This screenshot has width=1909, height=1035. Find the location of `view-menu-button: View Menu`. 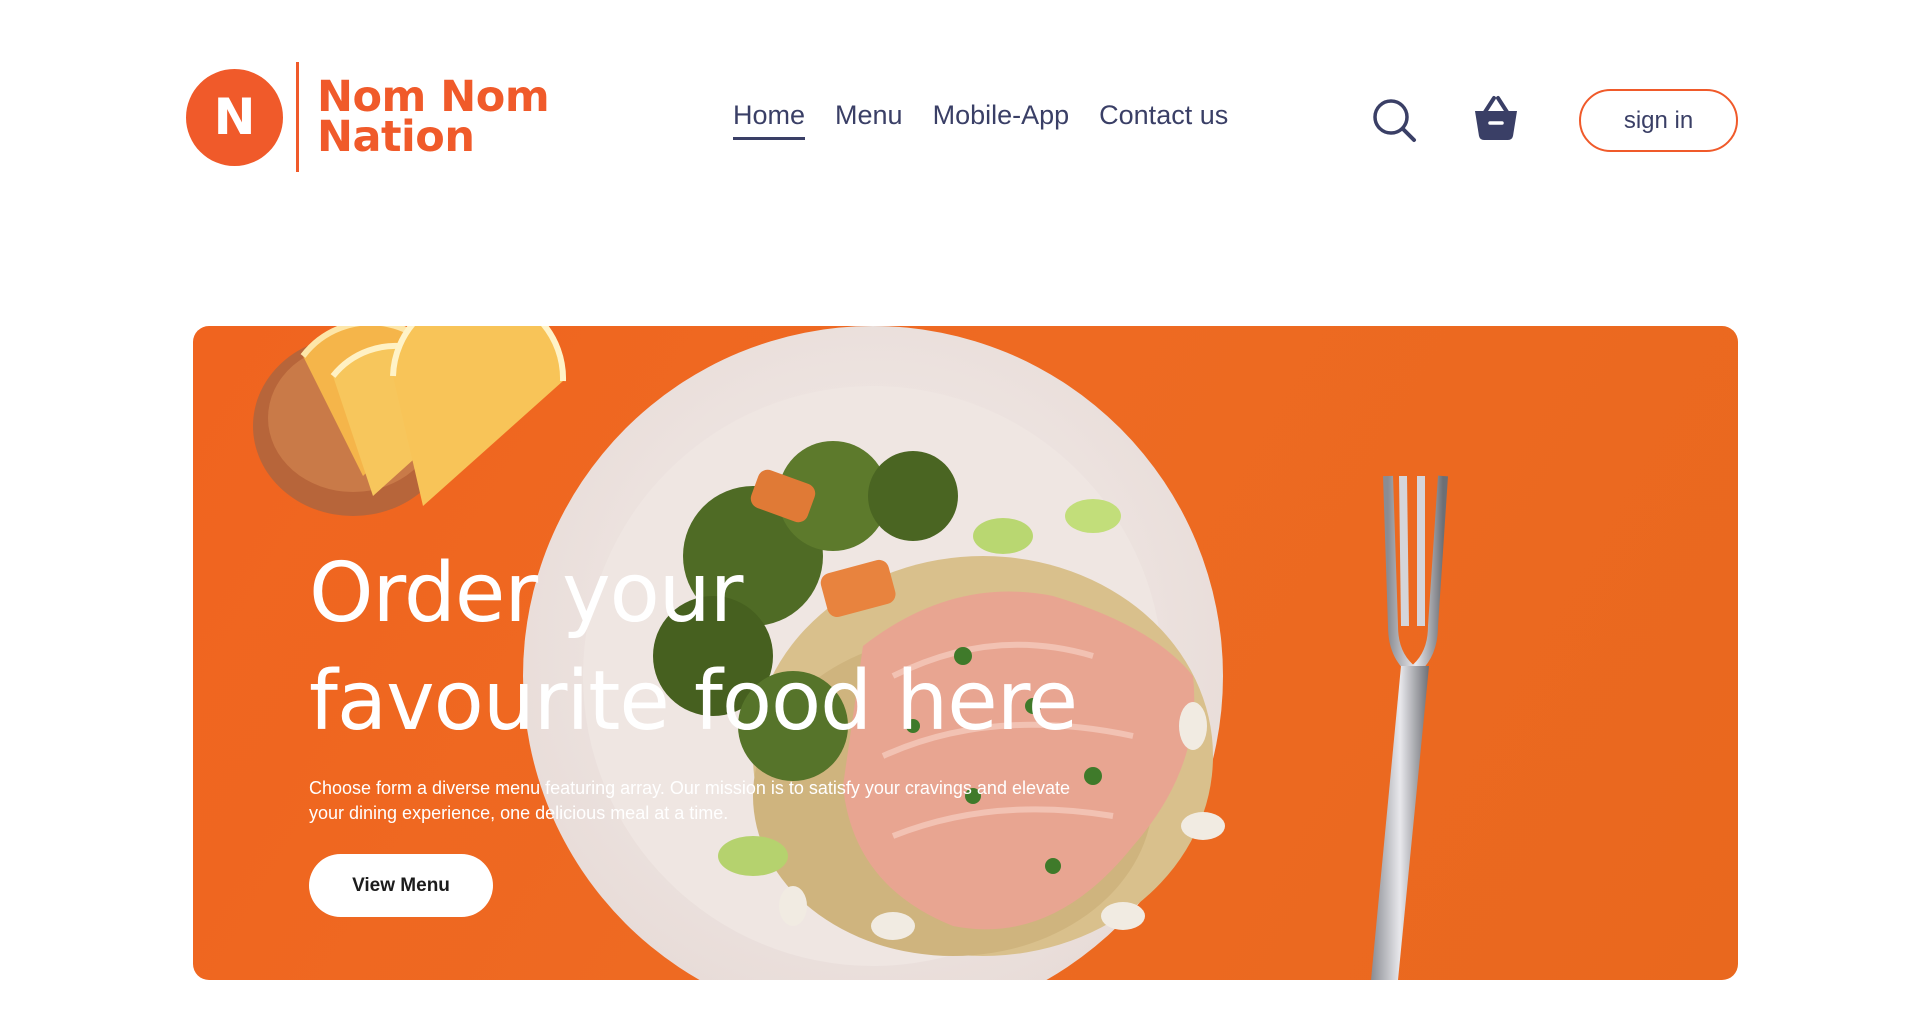

view-menu-button: View Menu is located at coordinates (401, 885).